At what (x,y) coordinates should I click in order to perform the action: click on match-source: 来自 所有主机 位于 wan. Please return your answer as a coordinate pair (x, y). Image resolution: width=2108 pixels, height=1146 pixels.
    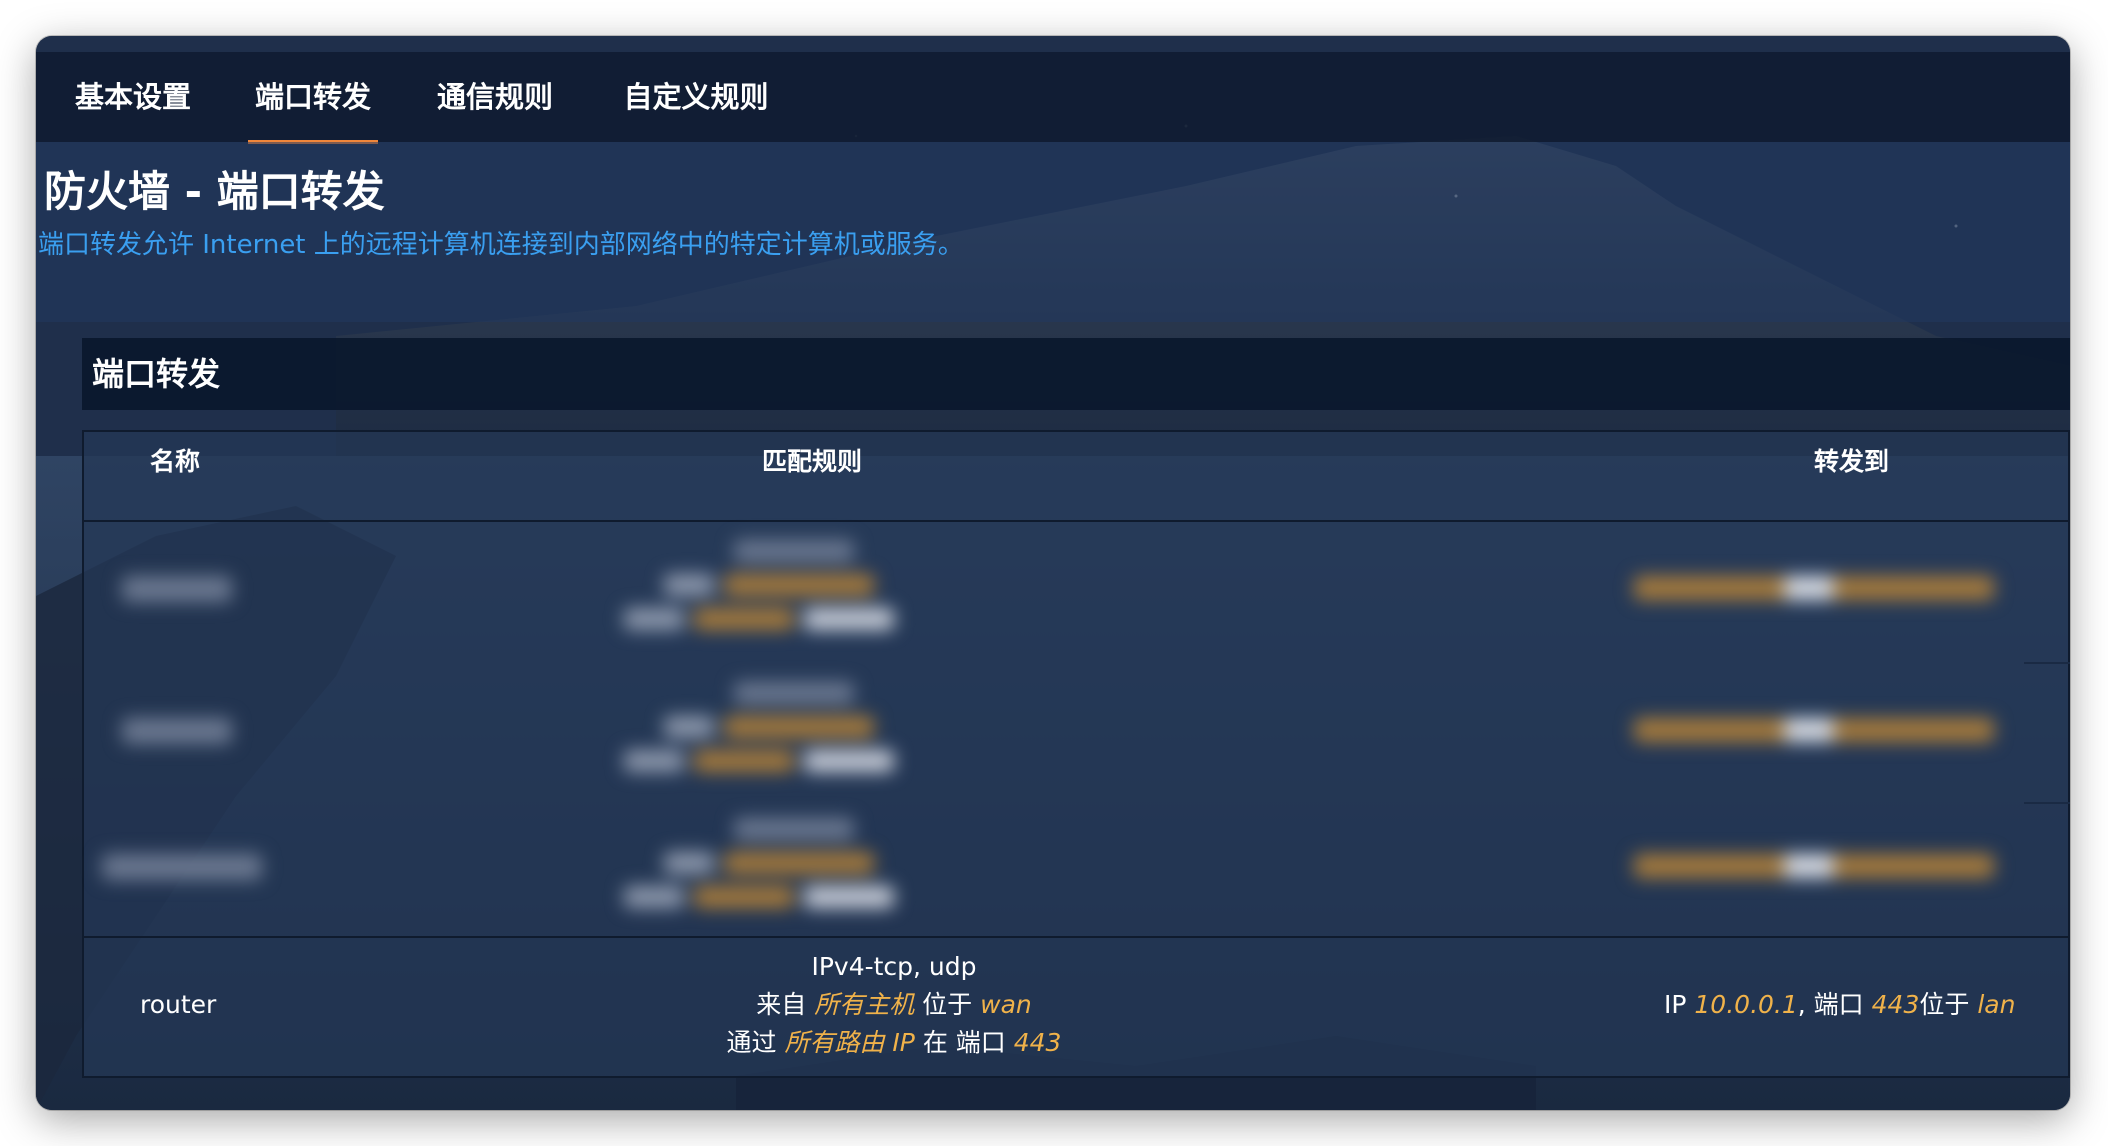
    Looking at the image, I should click on (894, 1005).